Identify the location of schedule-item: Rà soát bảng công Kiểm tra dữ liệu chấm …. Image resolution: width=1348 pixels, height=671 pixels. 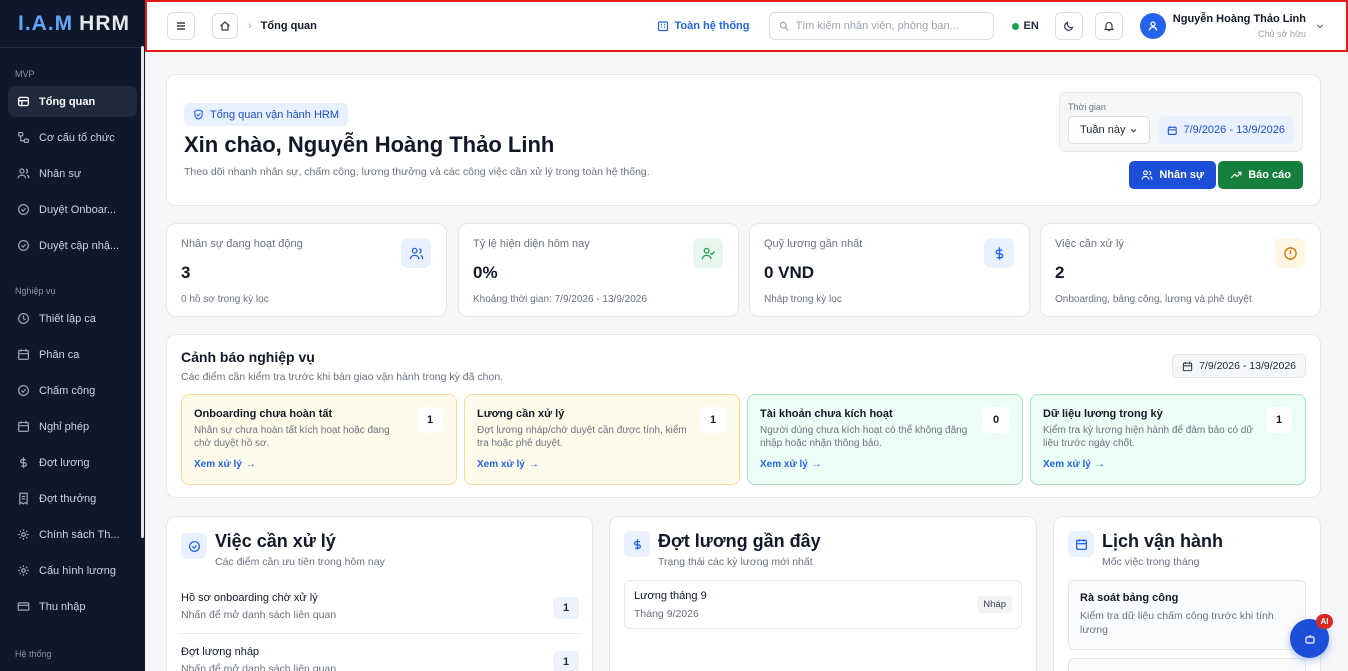
(1187, 615).